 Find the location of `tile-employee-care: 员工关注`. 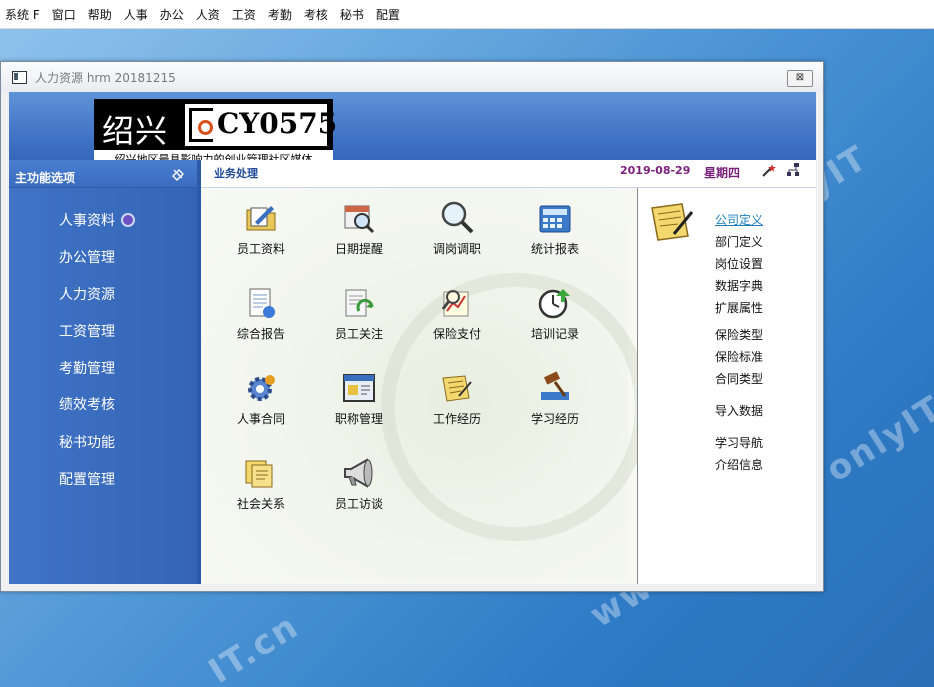

tile-employee-care: 员工关注 is located at coordinates (359, 313).